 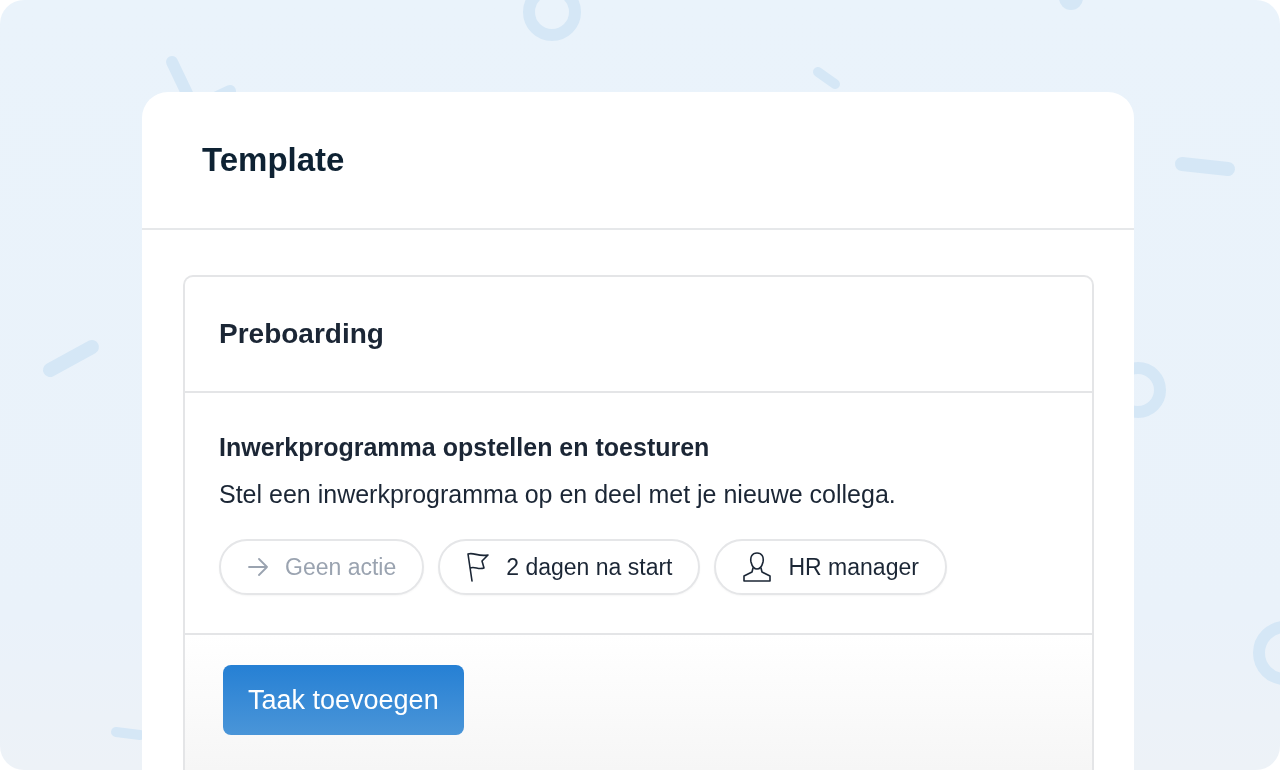 What do you see at coordinates (258, 567) in the screenshot?
I see `arrow-right-icon` at bounding box center [258, 567].